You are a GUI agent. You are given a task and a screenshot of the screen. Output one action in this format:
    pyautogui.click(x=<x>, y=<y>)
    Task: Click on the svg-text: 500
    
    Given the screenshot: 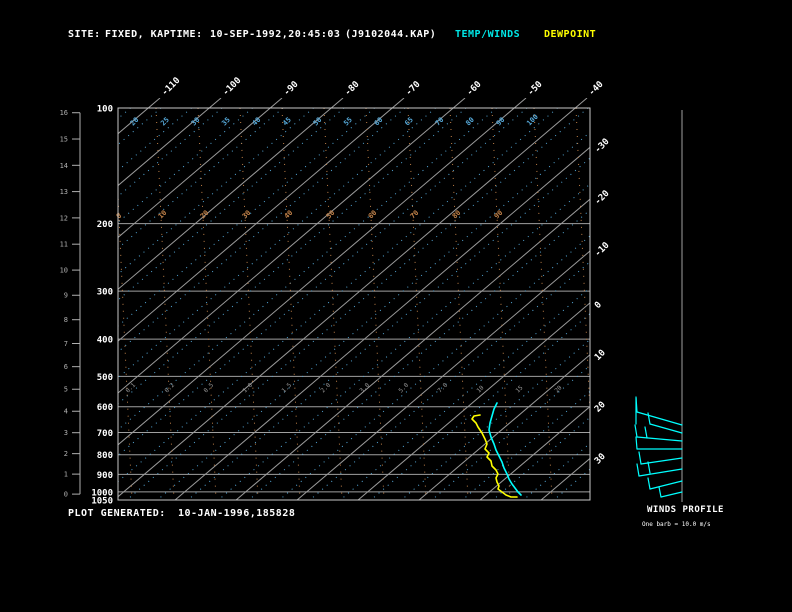 What is the action you would take?
    pyautogui.click(x=105, y=378)
    